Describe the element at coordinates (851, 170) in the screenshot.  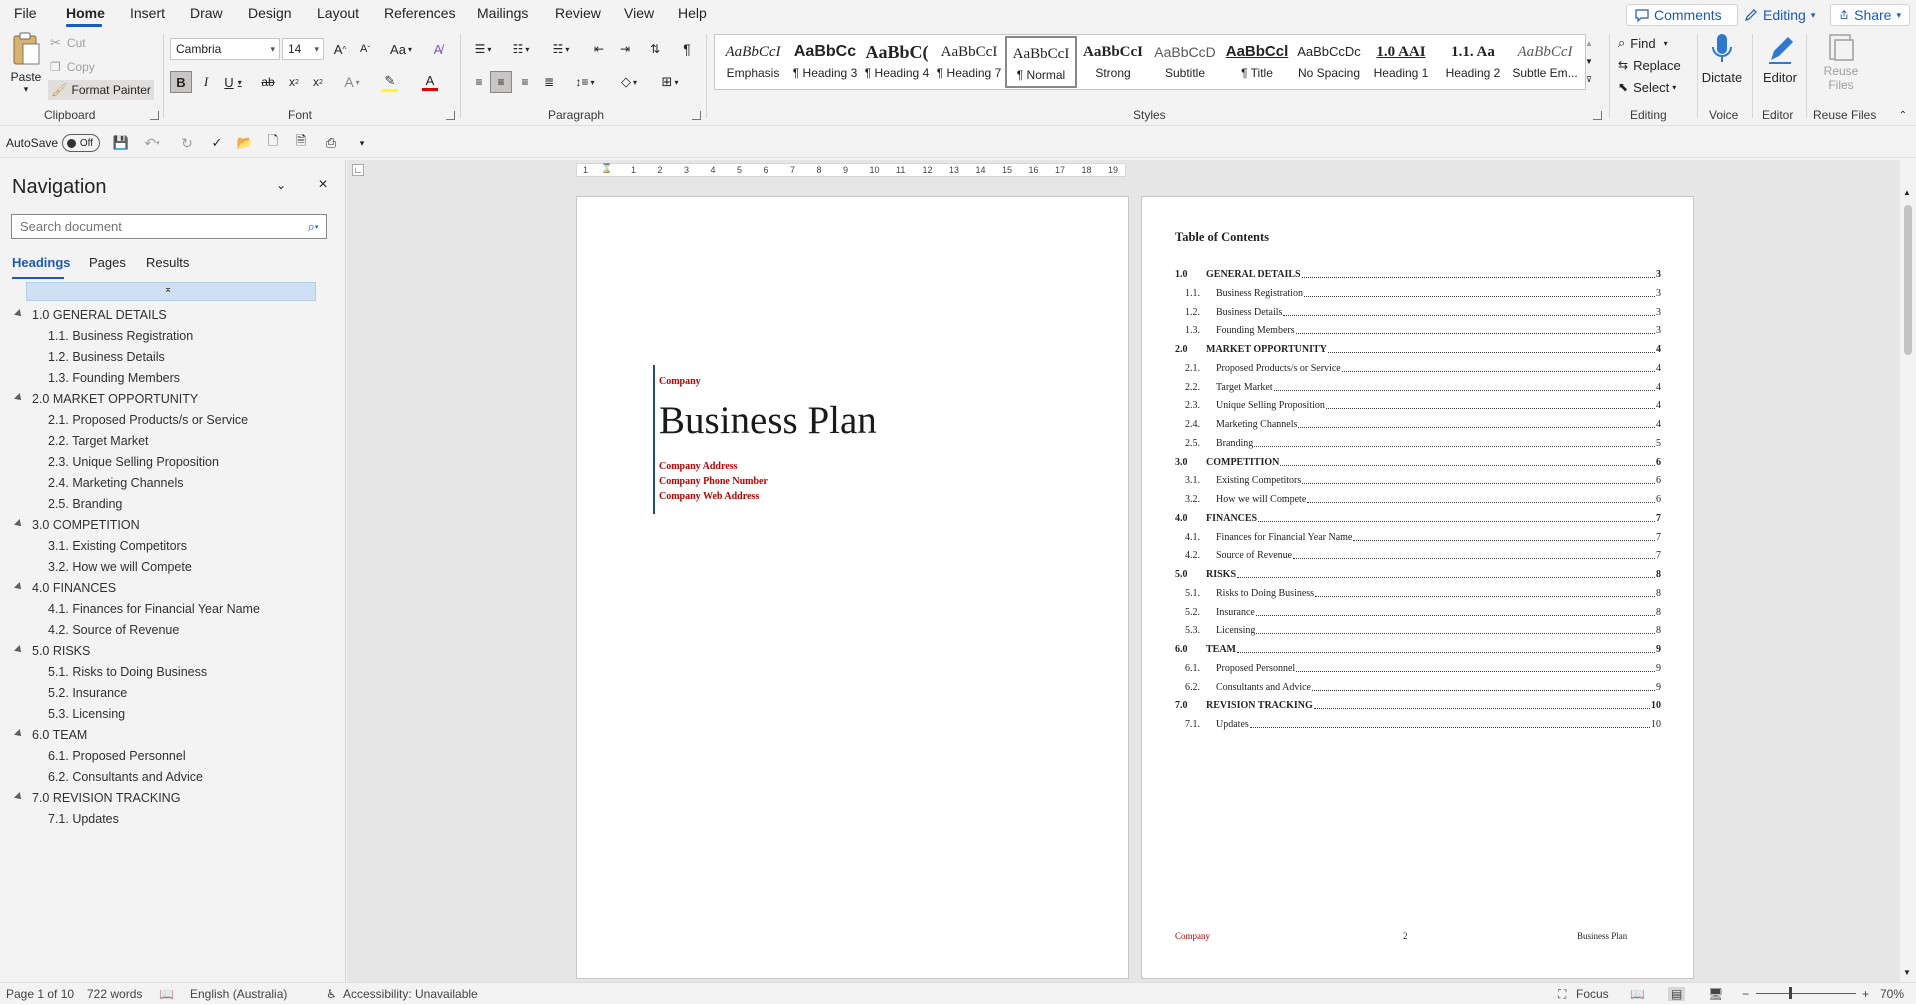
I see `horizontal-ruler: 1 1 2 3 4 5 6 7 8 9 10 11 12 13 14 15 16 17 18 19 ⌛` at that location.